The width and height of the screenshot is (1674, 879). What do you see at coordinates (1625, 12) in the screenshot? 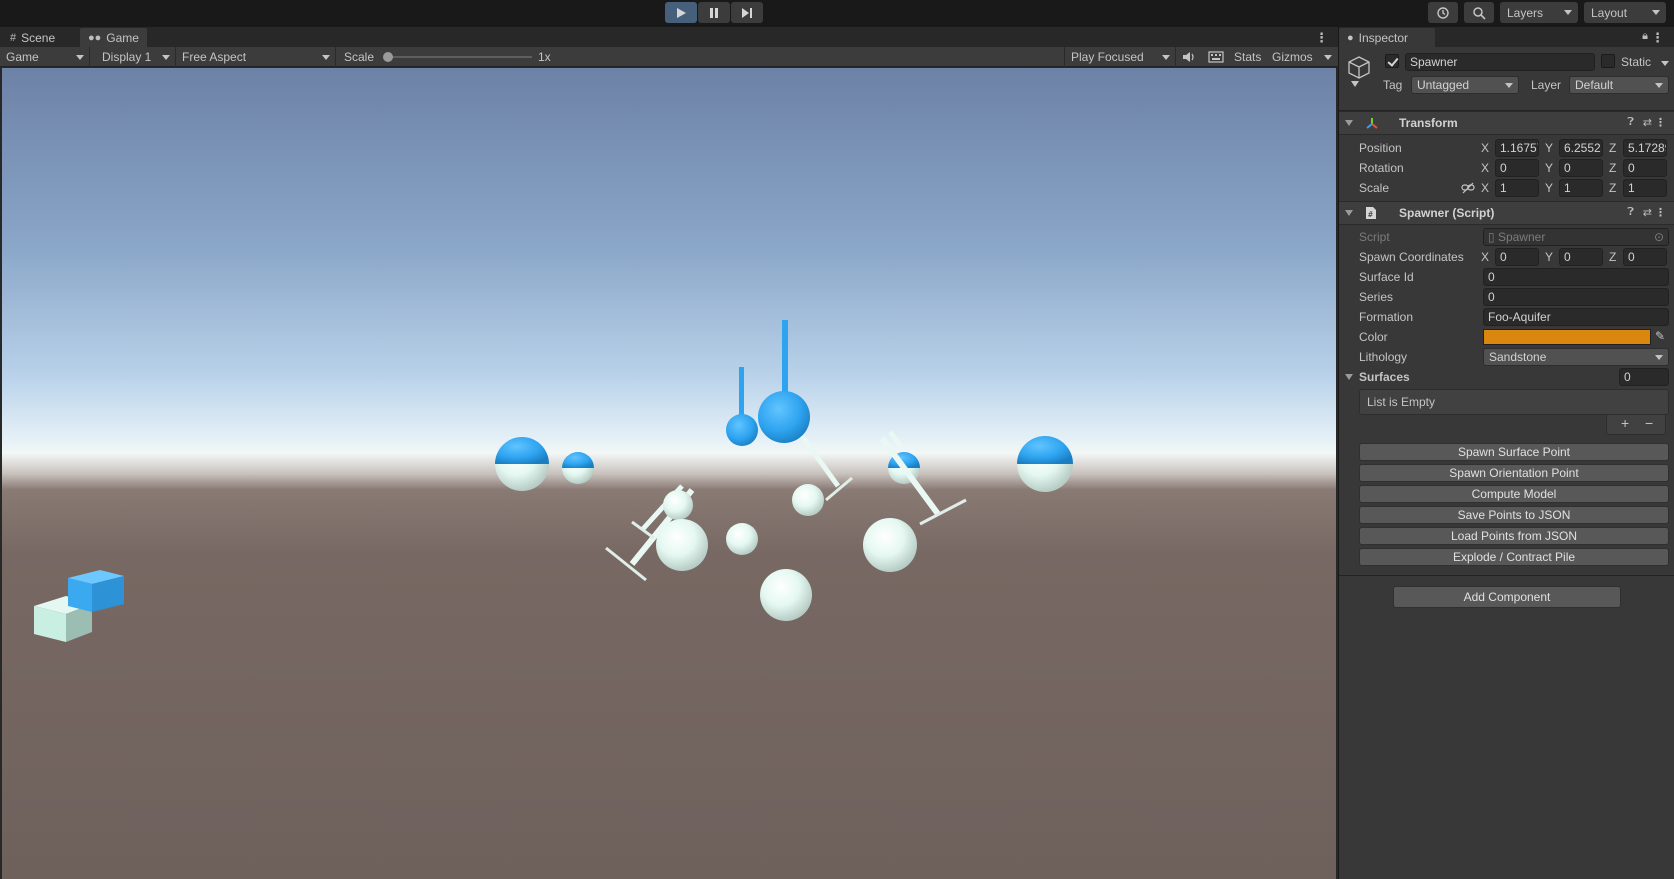
I see `layout-dropdown: Layout` at bounding box center [1625, 12].